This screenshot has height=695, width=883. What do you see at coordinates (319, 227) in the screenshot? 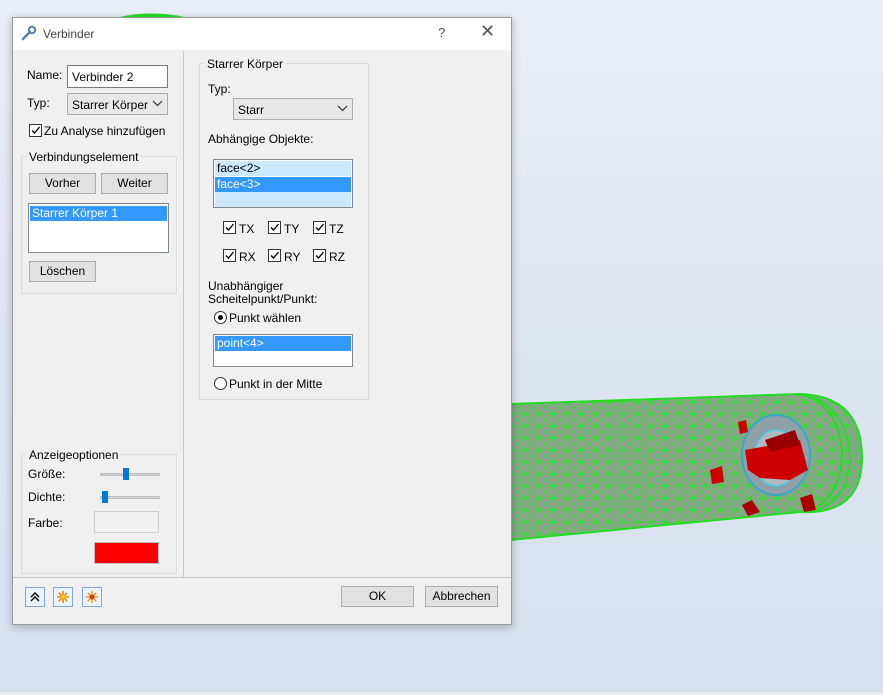
I see `tz-checkbox` at bounding box center [319, 227].